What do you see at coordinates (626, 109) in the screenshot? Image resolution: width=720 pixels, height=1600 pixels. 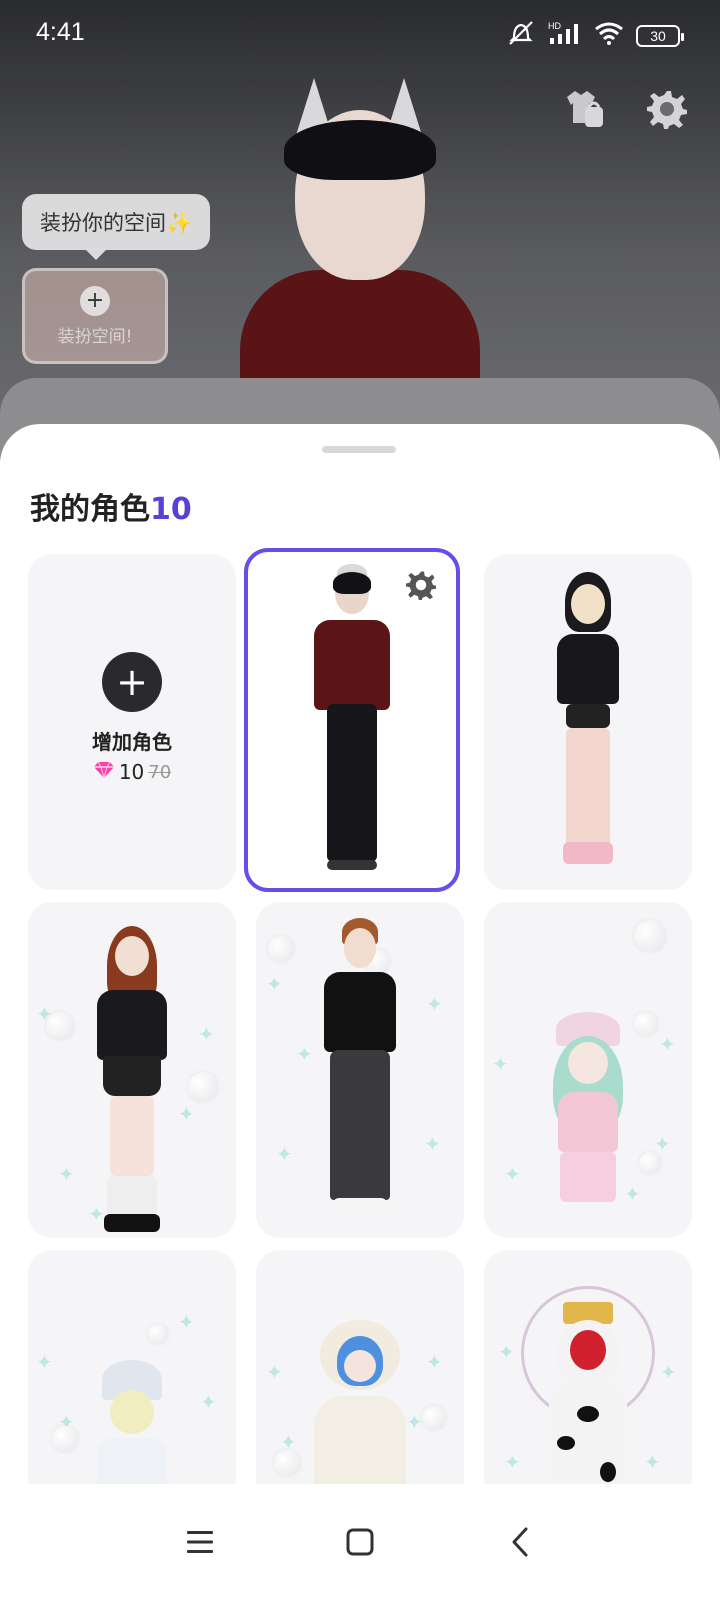 I see `top-actions` at bounding box center [626, 109].